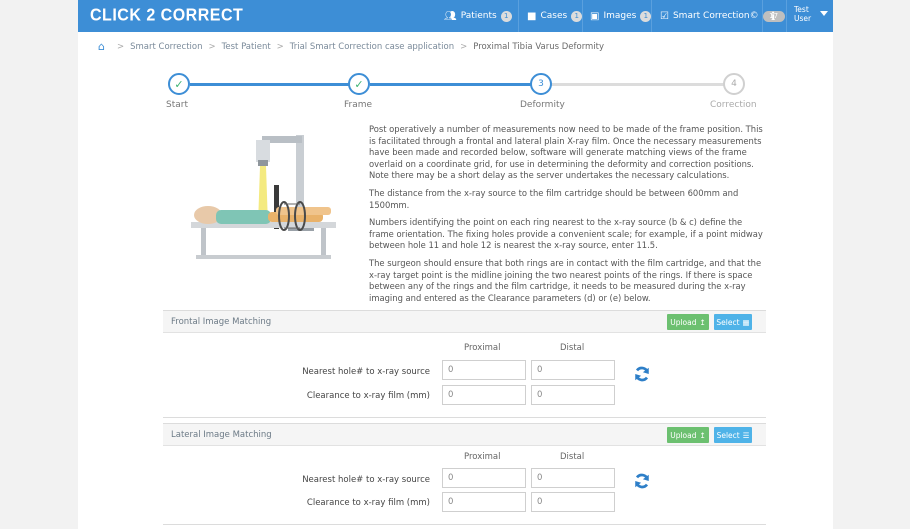 The image size is (910, 529). What do you see at coordinates (539, 46) in the screenshot?
I see `breadcrumb-current: Proximal Tibia Varus Deformity` at bounding box center [539, 46].